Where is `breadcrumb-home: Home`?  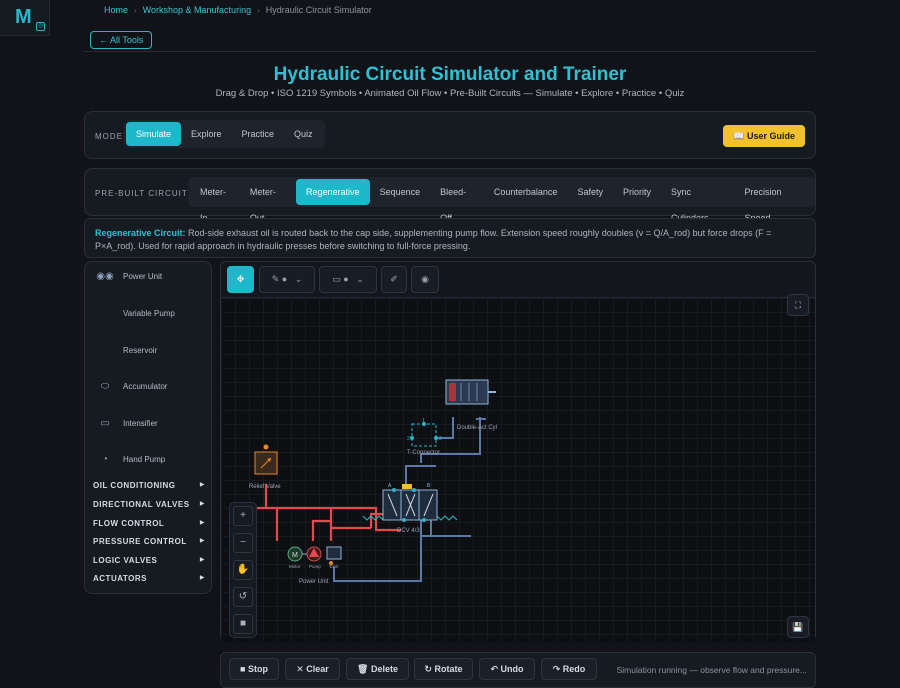
breadcrumb-home: Home is located at coordinates (116, 10).